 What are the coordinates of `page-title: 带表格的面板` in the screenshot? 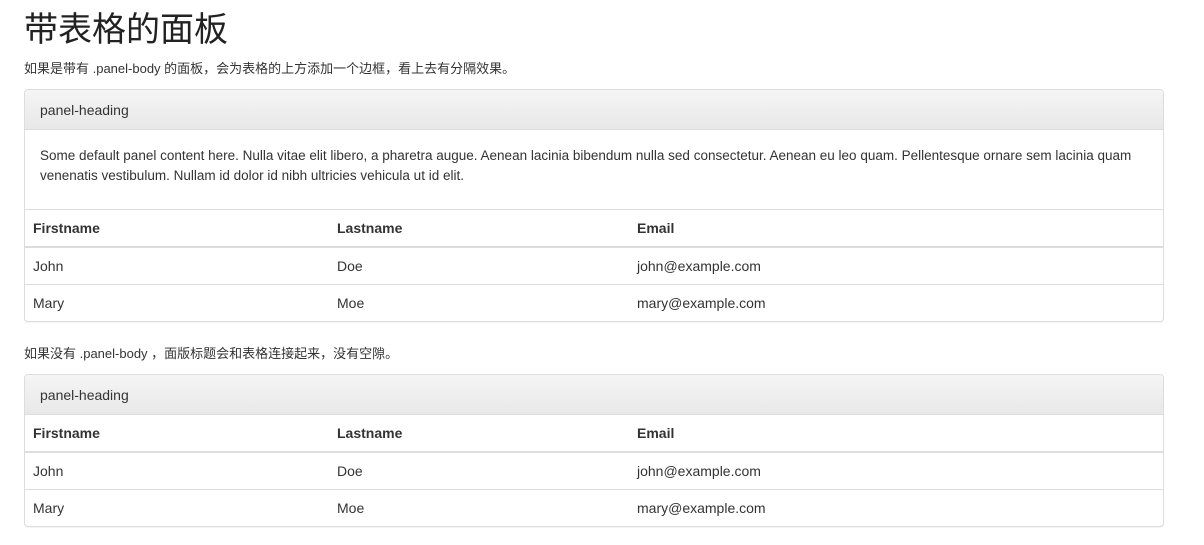 It's located at (126, 30).